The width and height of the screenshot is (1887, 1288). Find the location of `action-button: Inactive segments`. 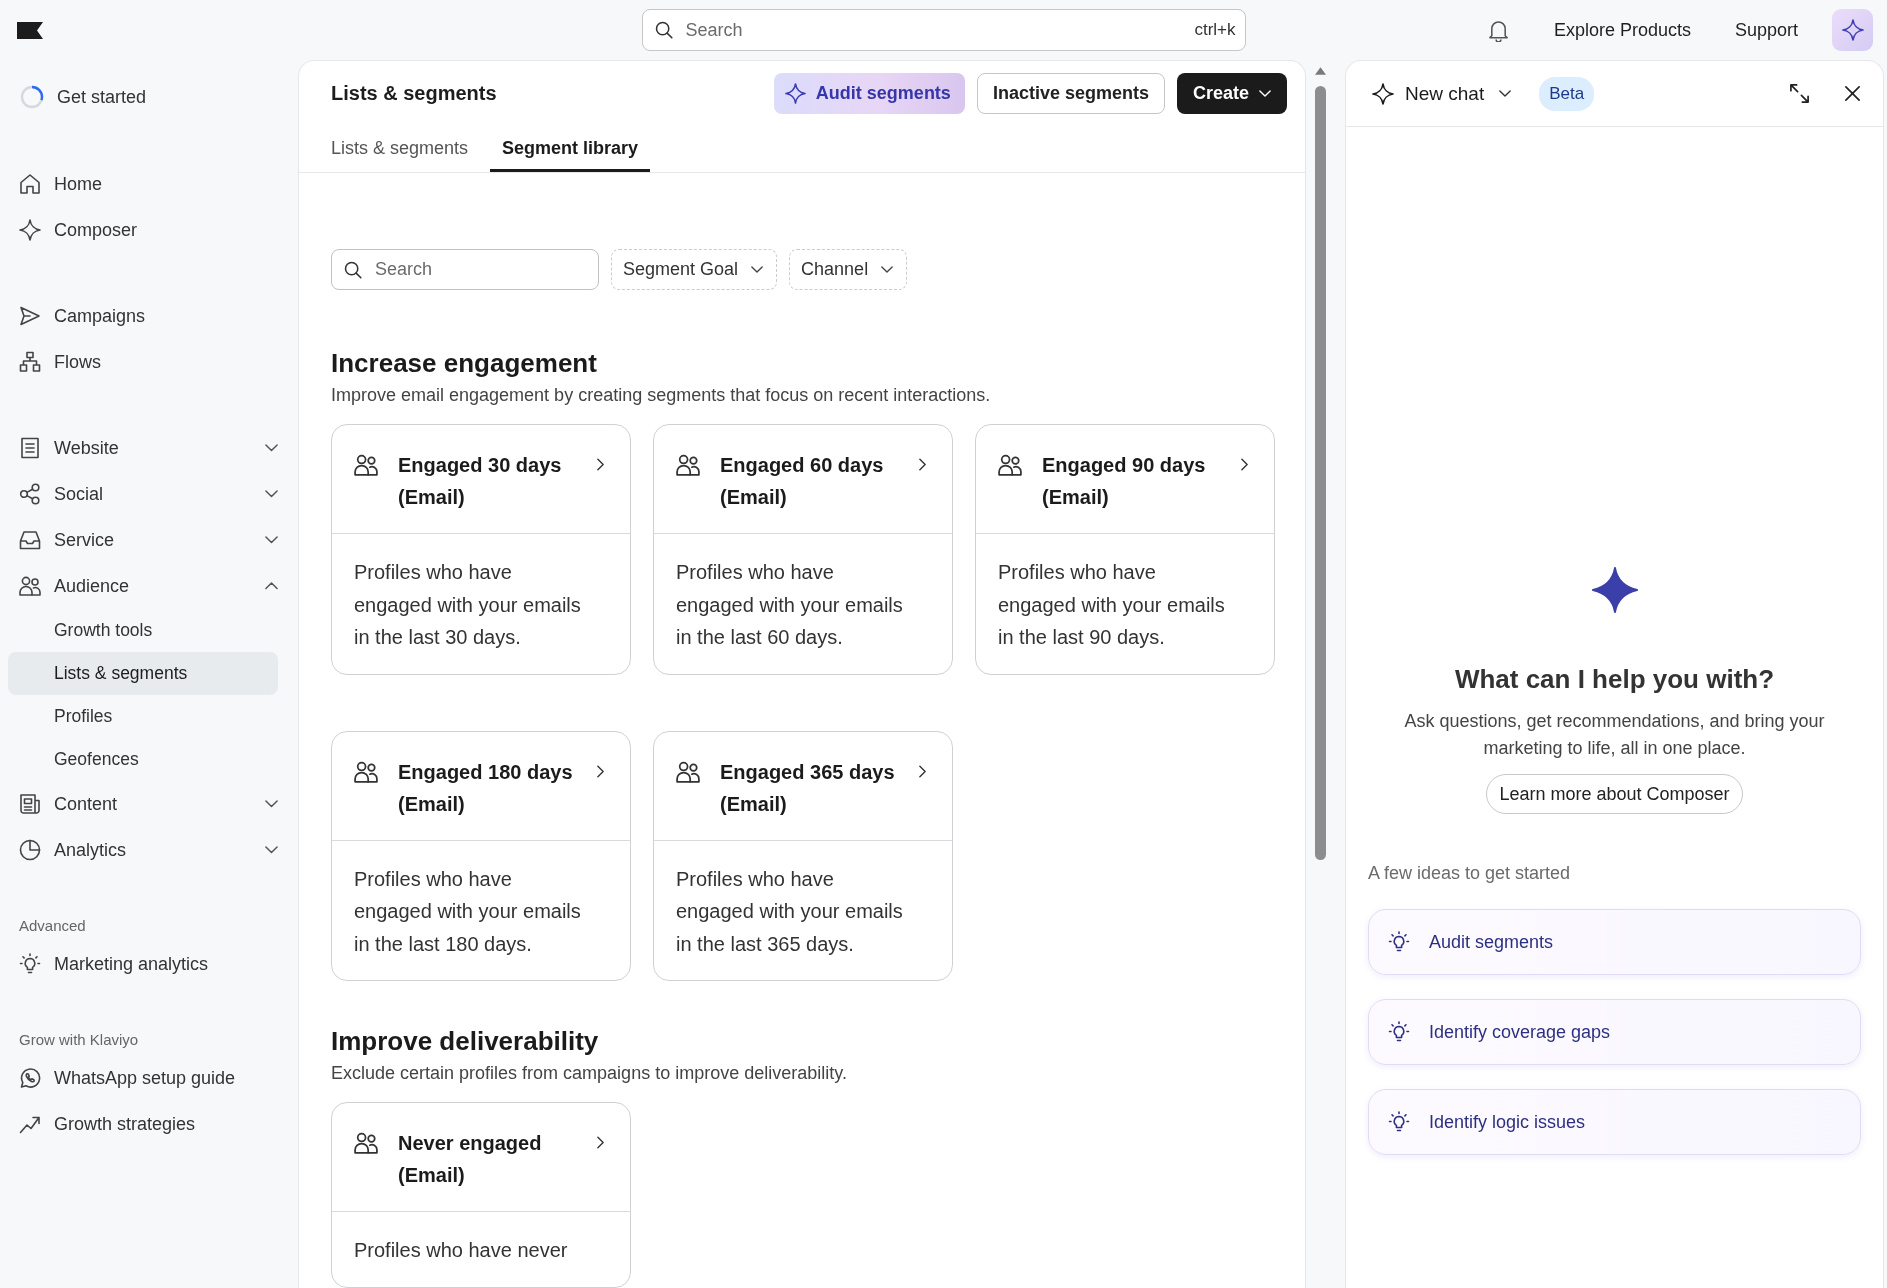

action-button: Inactive segments is located at coordinates (1070, 93).